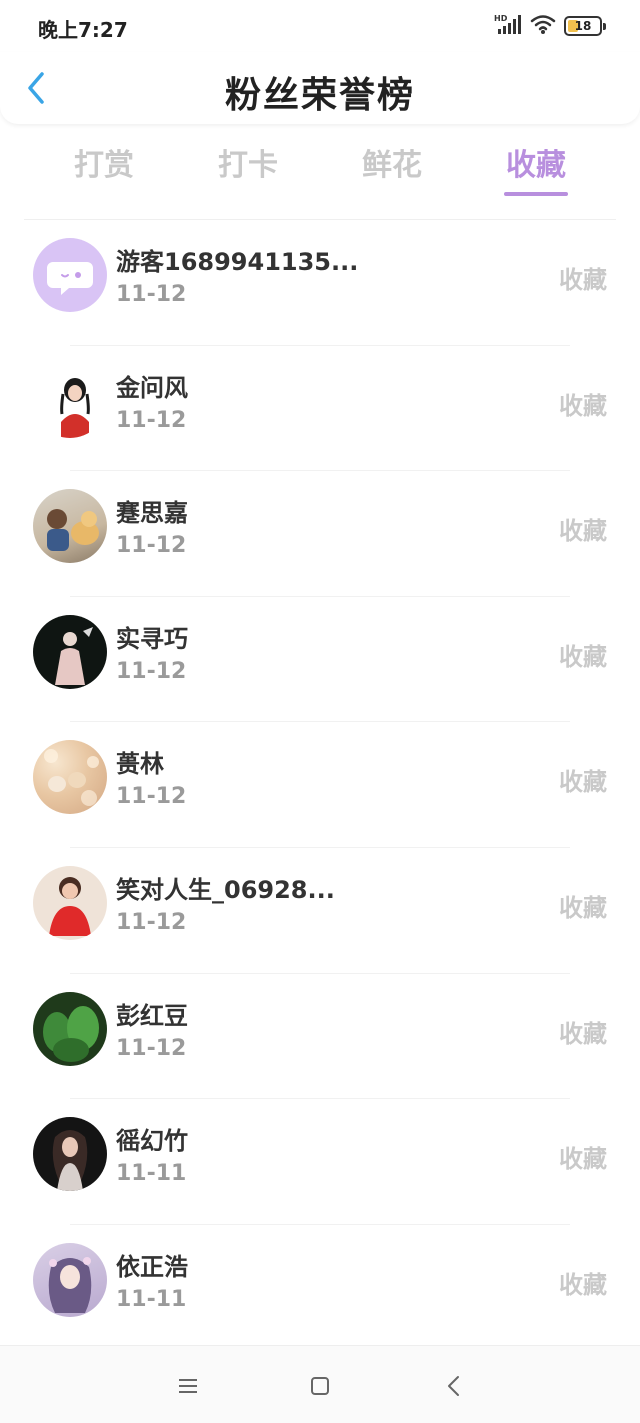 This screenshot has height=1423, width=640. What do you see at coordinates (320, 283) in the screenshot?
I see `list-item: 游客1689941135... 11-12 收藏` at bounding box center [320, 283].